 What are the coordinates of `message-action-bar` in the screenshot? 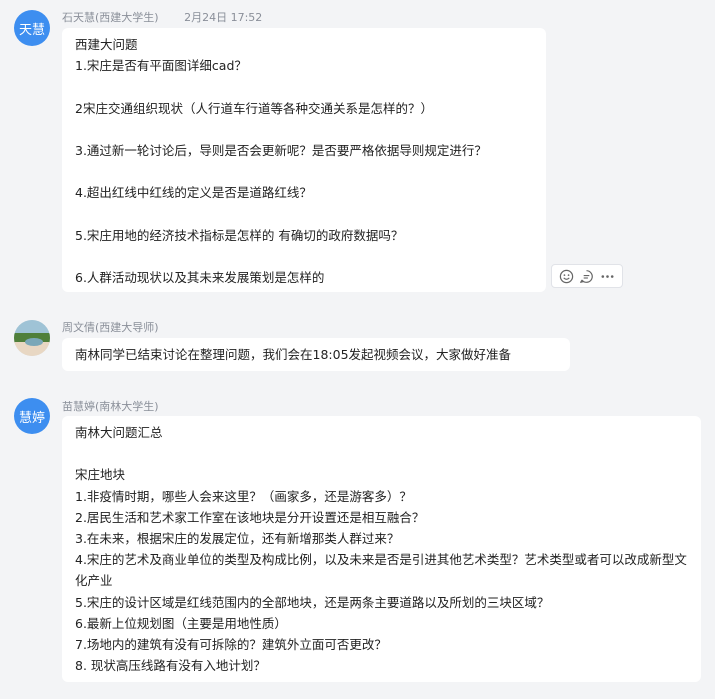 It's located at (587, 276).